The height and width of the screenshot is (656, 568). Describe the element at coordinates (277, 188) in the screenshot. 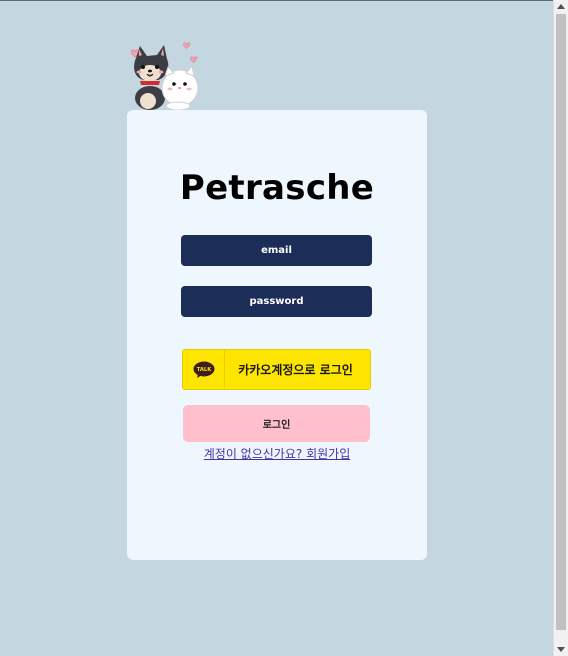

I see `app-title: Petrasche` at that location.